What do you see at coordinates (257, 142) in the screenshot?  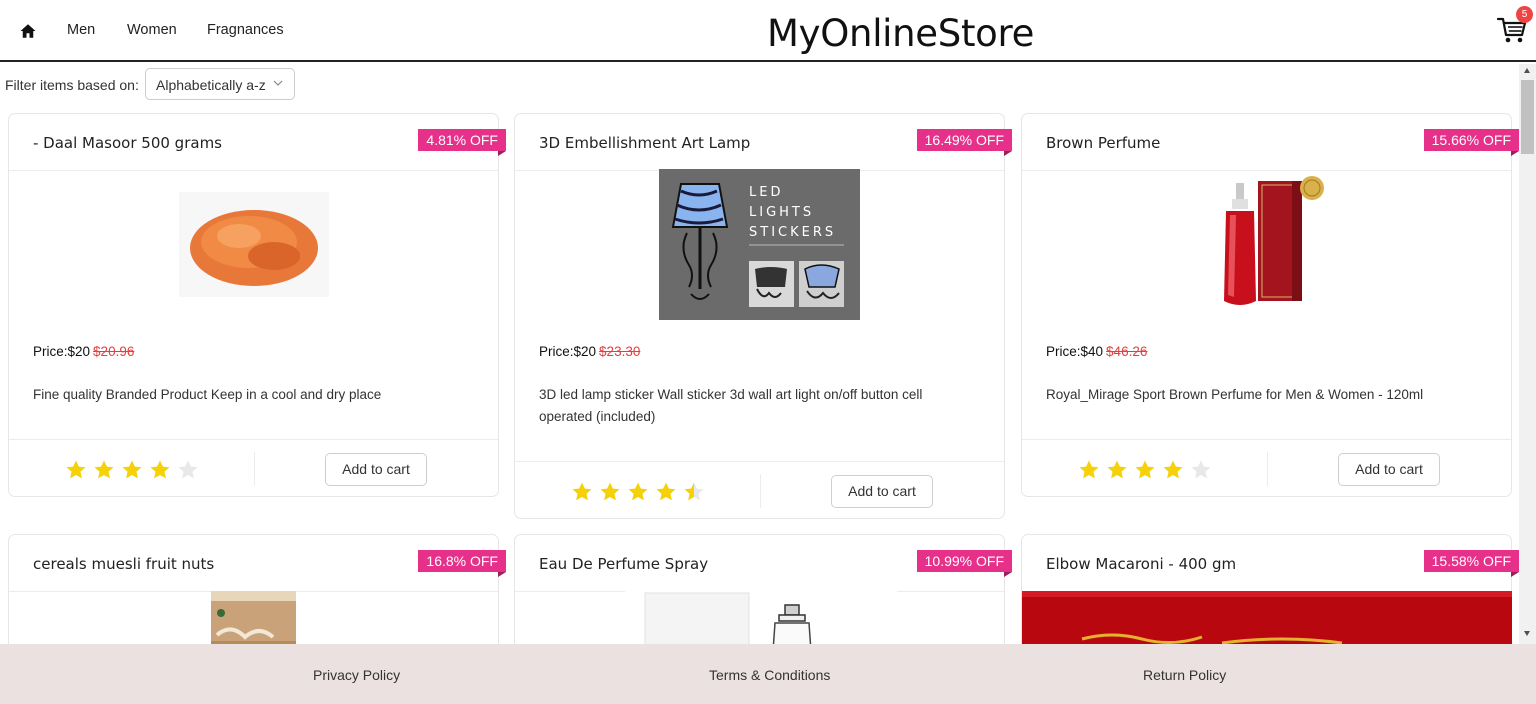 I see `card-header: - Daal Masoor 500 grams 4.81% OFF` at bounding box center [257, 142].